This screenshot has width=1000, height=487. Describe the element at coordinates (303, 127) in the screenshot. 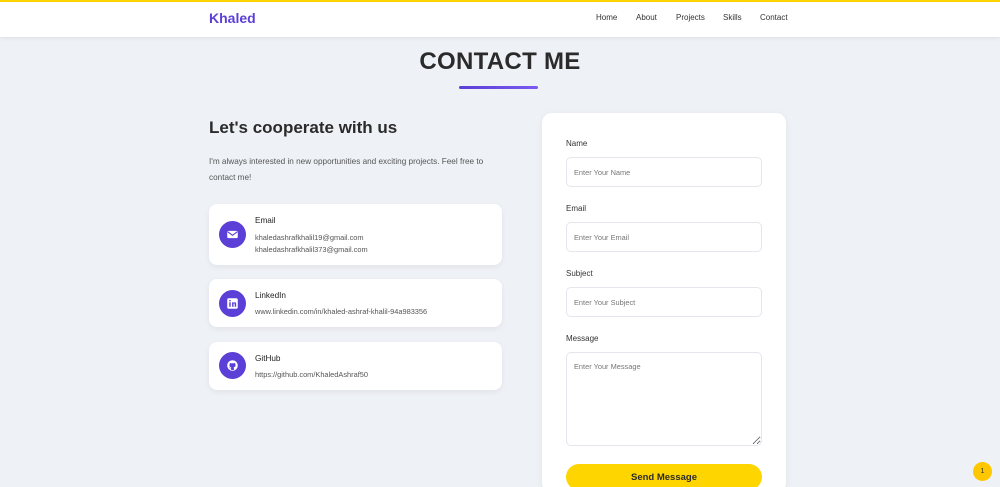

I see `cooperate-heading: Let's cooperate with us` at that location.